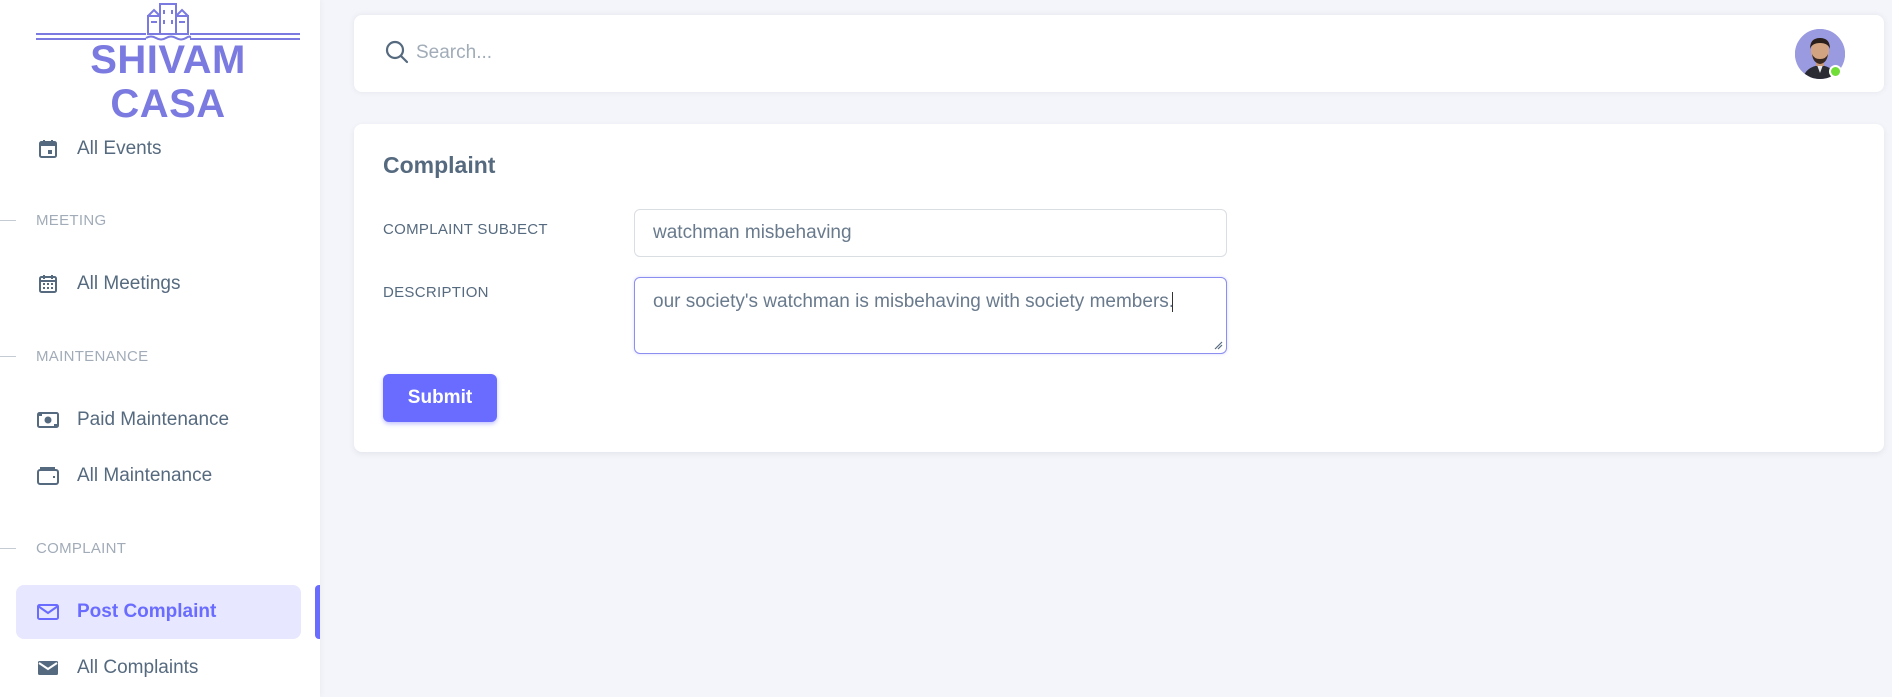 The width and height of the screenshot is (1892, 697). I want to click on menu-header-label: MAINTENANCE, so click(92, 356).